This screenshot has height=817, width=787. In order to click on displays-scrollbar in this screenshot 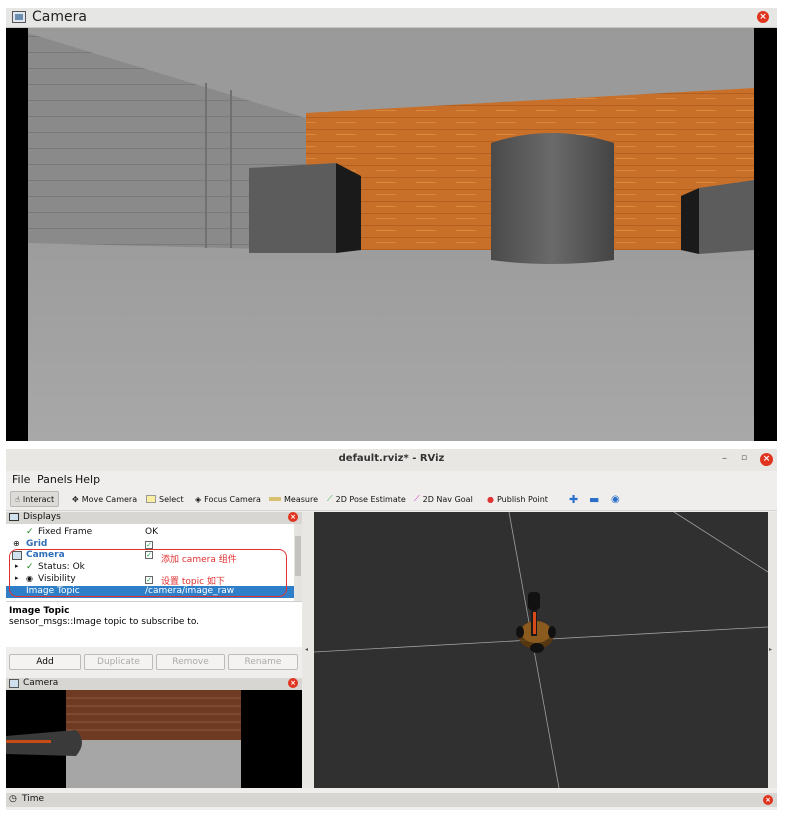, I will do `click(298, 562)`.